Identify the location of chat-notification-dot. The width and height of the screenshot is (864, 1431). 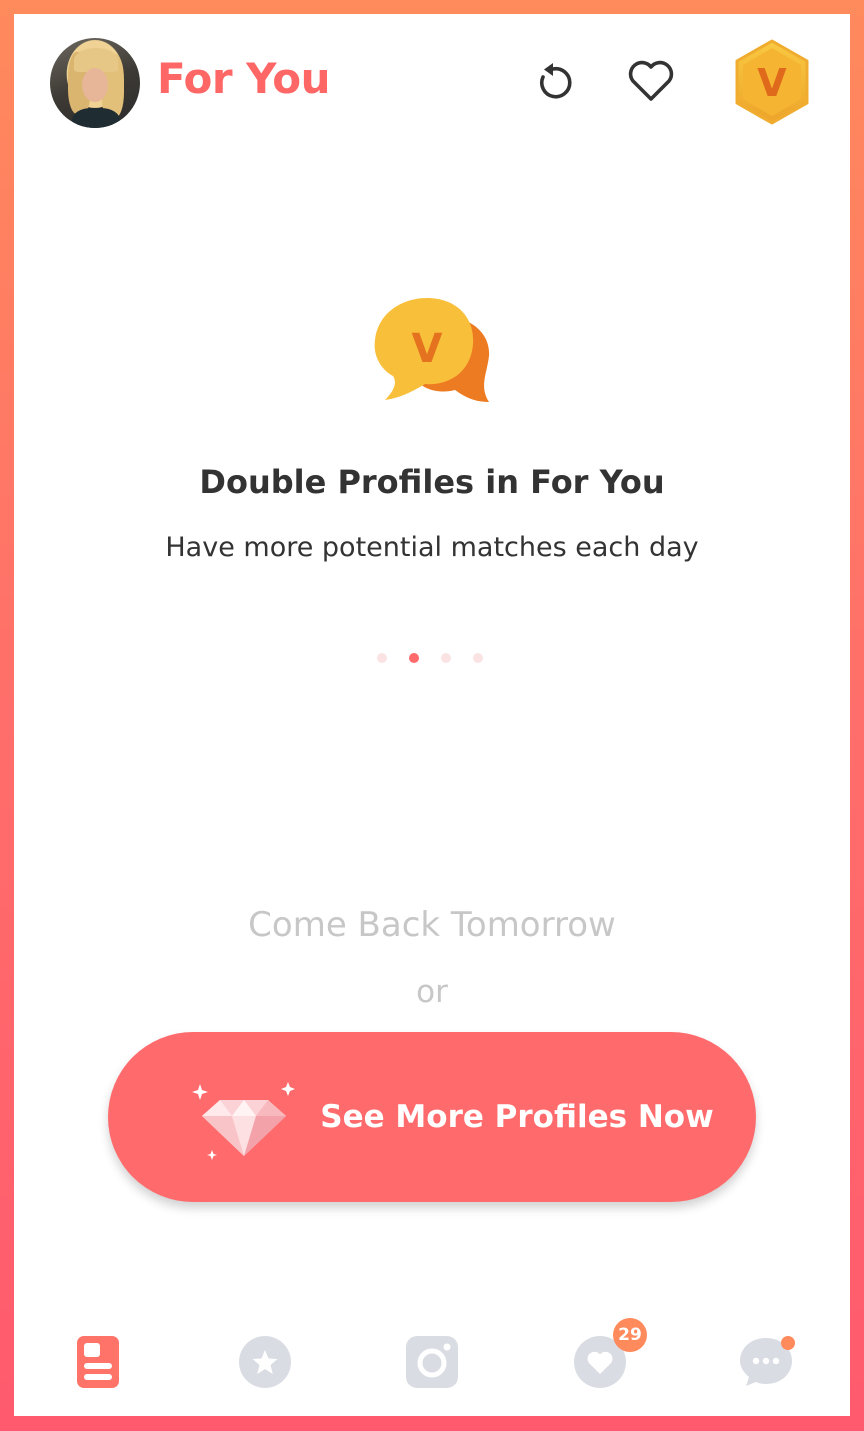
(788, 1343).